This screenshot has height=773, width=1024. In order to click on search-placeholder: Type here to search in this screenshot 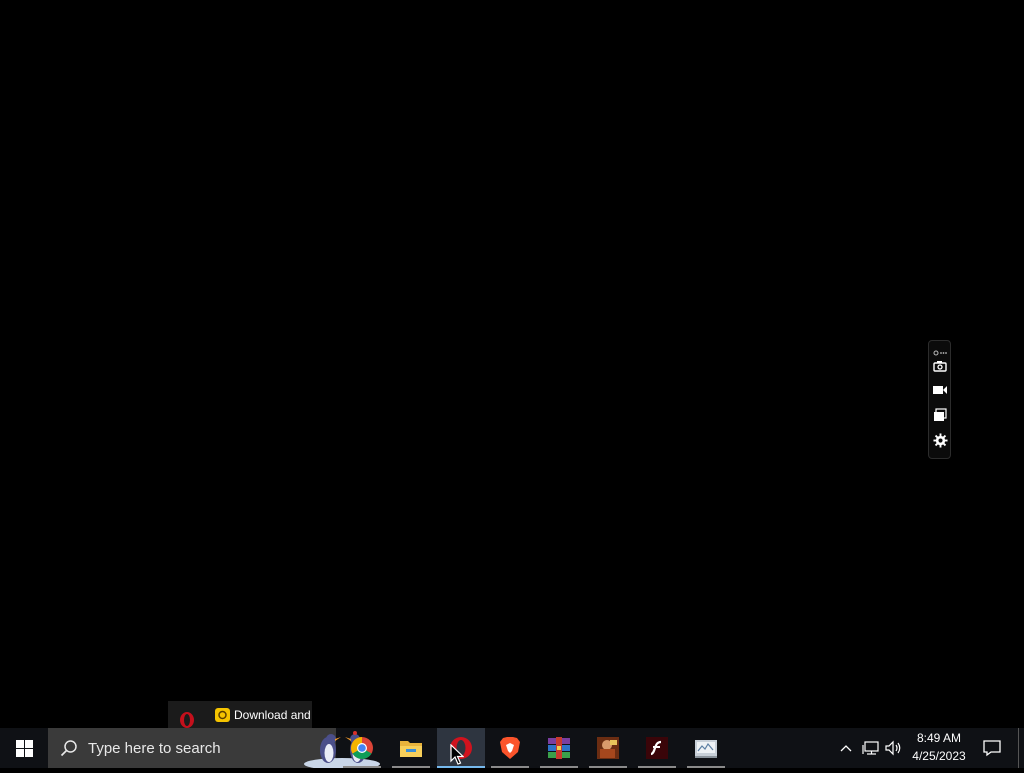, I will do `click(154, 748)`.